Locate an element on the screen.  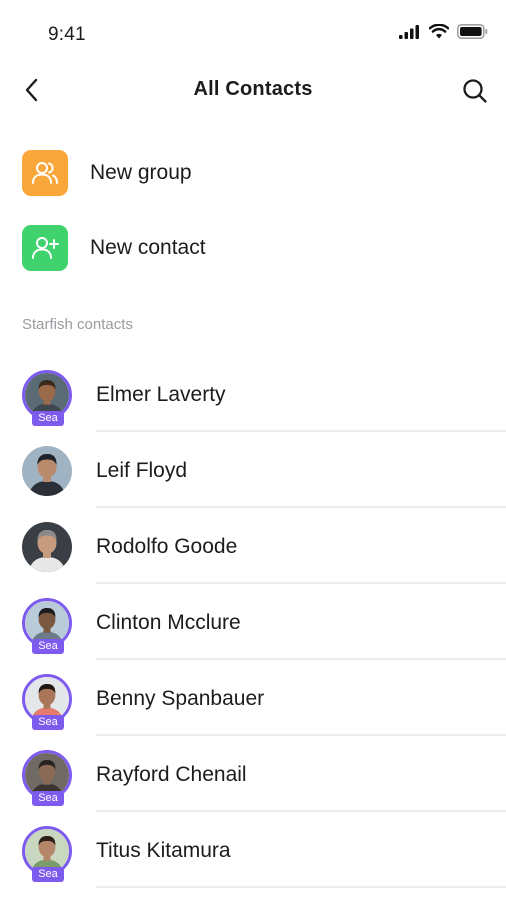
contact-row: Sea Clinton Mcclure is located at coordinates (253, 622).